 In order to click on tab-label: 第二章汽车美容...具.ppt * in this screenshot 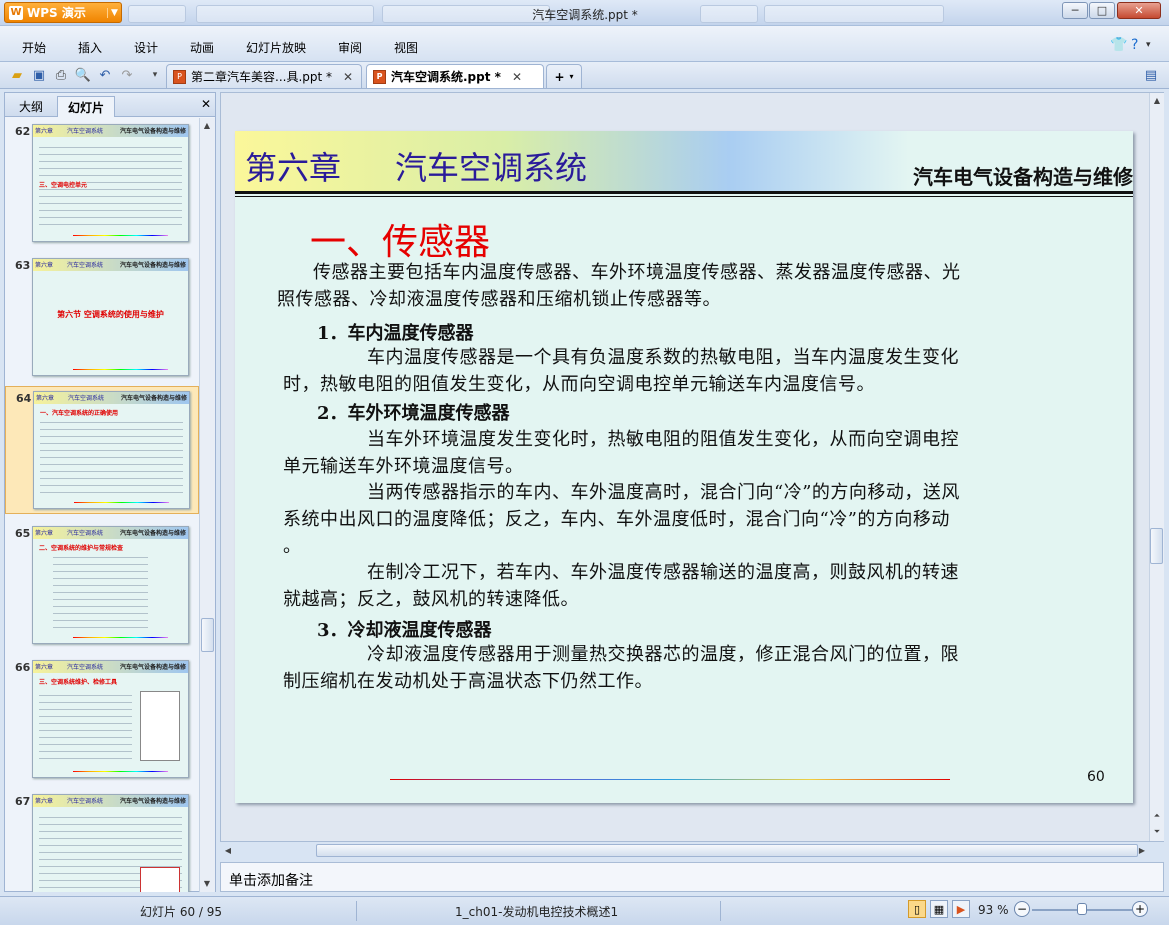, I will do `click(262, 77)`.